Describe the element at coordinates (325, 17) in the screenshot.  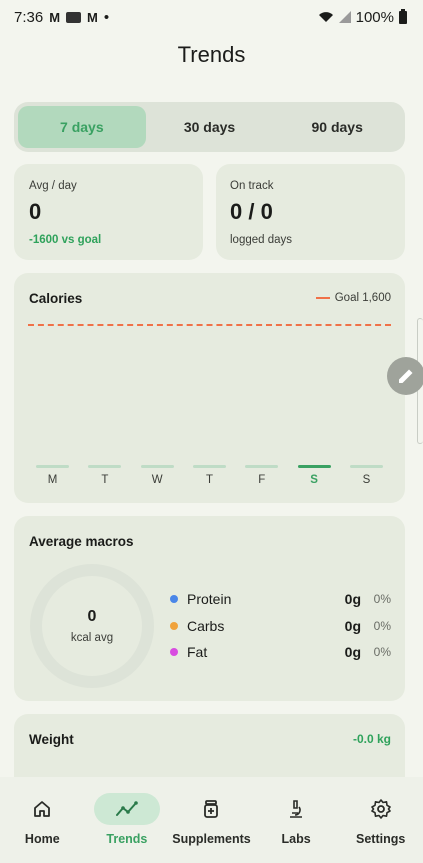
I see `wifi-icon` at that location.